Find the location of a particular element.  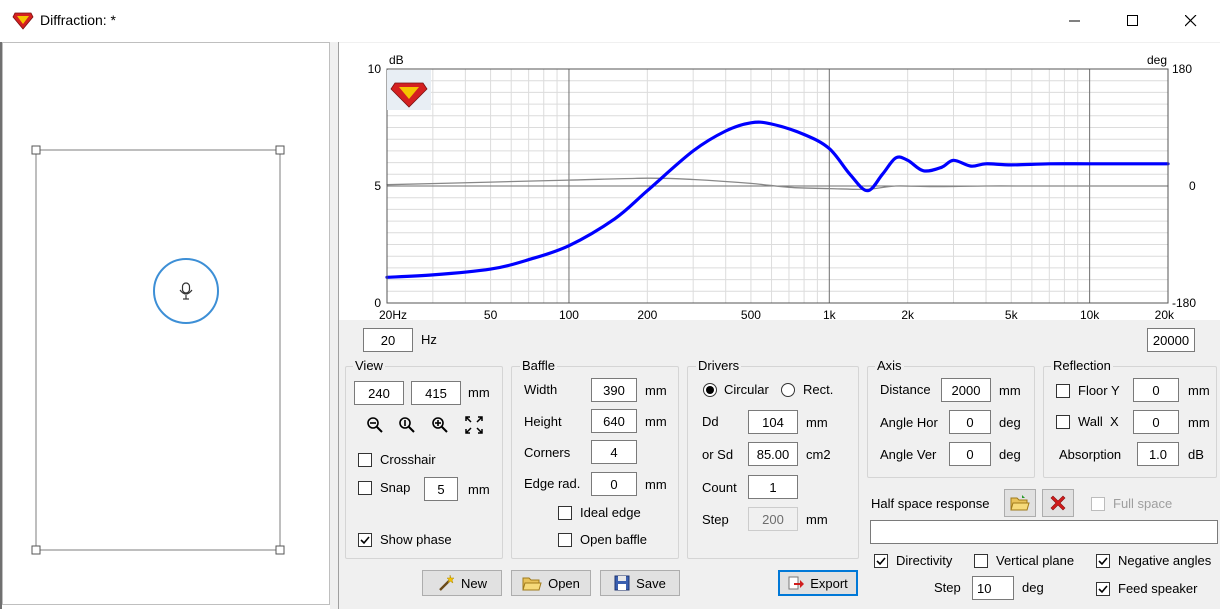

ideal-edge-label: Ideal edge is located at coordinates (610, 512).